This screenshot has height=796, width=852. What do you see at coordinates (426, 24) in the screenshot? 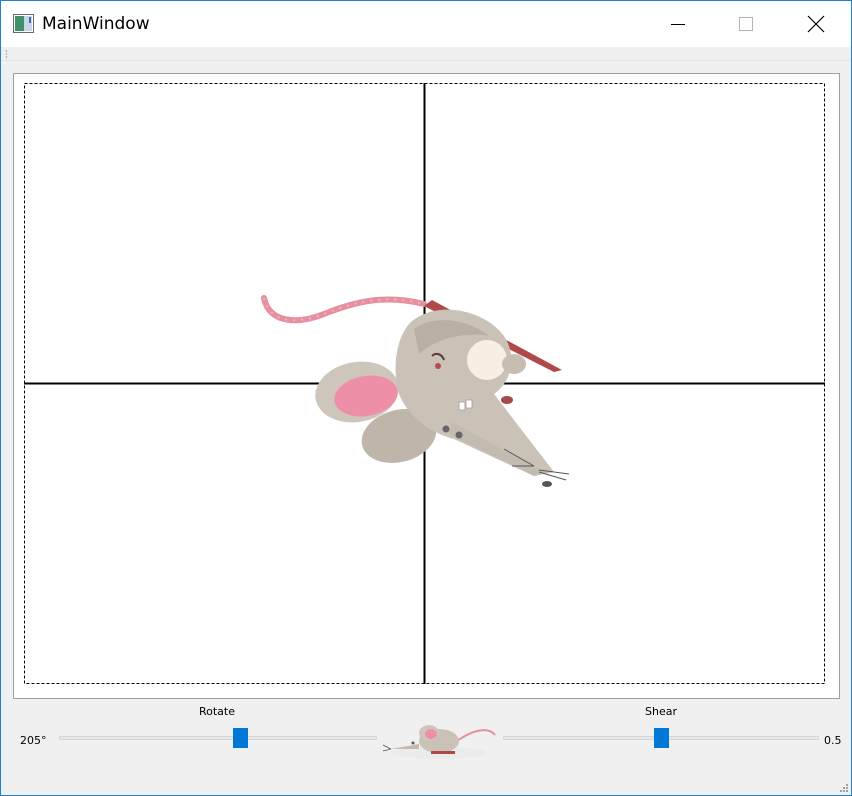
I see `title-bar: MainWindow` at bounding box center [426, 24].